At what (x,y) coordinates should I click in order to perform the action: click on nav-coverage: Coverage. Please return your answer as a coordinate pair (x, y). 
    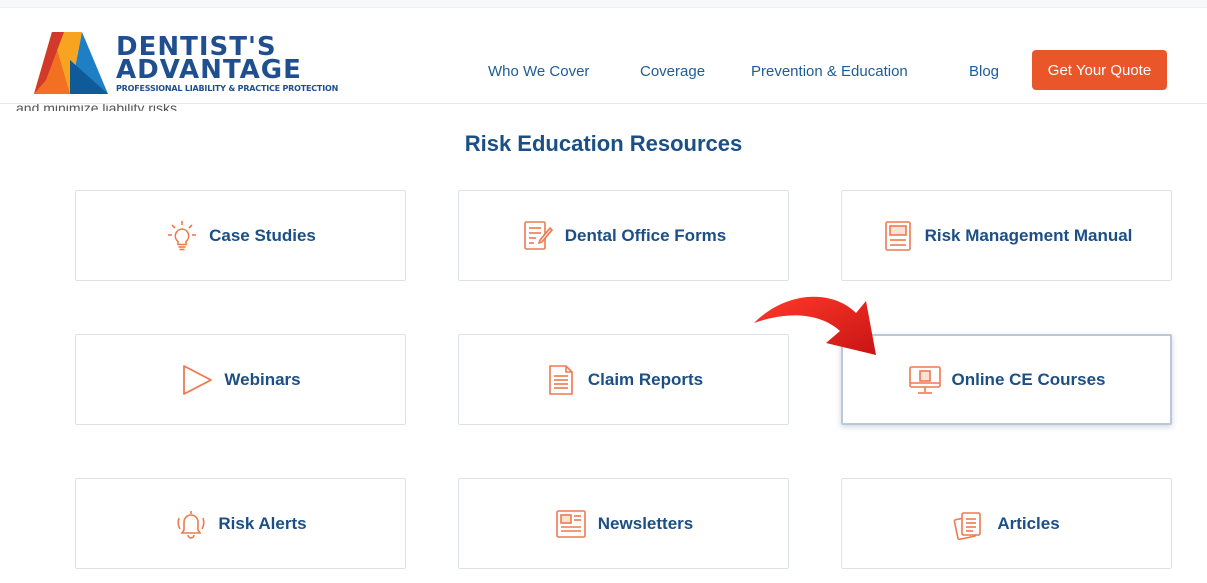
    Looking at the image, I should click on (672, 71).